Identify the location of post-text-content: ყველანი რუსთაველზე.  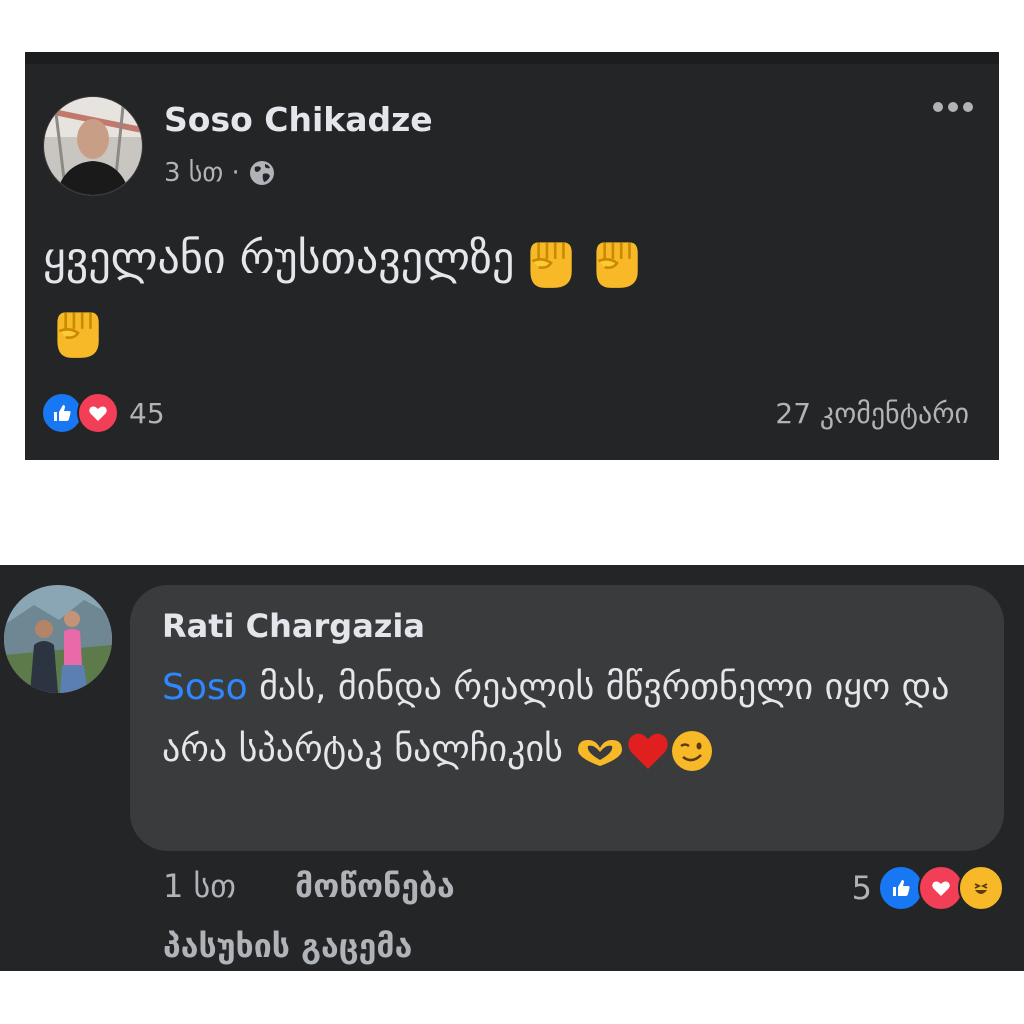
(279, 258).